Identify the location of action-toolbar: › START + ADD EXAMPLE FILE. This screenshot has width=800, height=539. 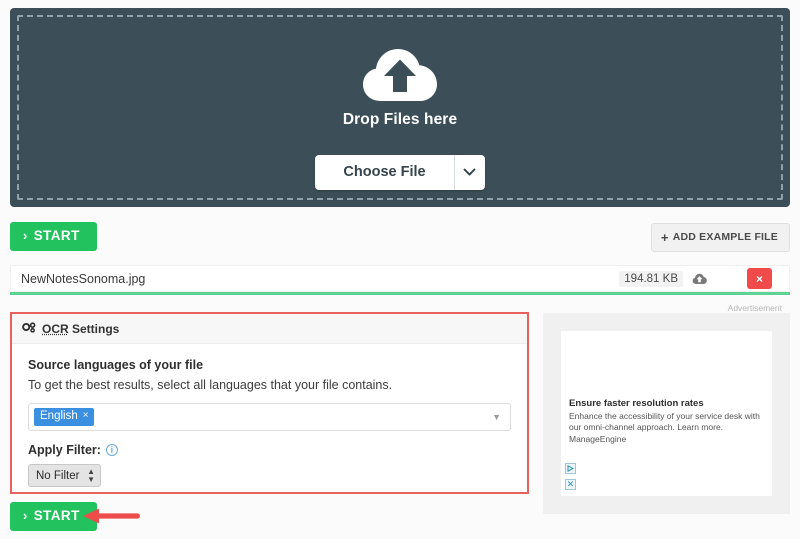
(400, 238).